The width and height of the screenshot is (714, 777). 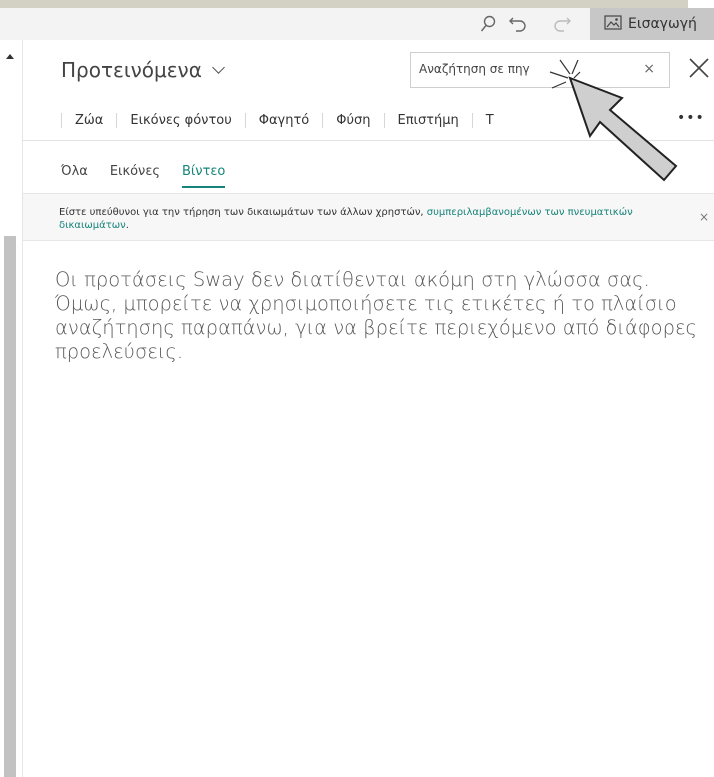 I want to click on top-toolbar: Εισαγωγή, so click(x=357, y=24).